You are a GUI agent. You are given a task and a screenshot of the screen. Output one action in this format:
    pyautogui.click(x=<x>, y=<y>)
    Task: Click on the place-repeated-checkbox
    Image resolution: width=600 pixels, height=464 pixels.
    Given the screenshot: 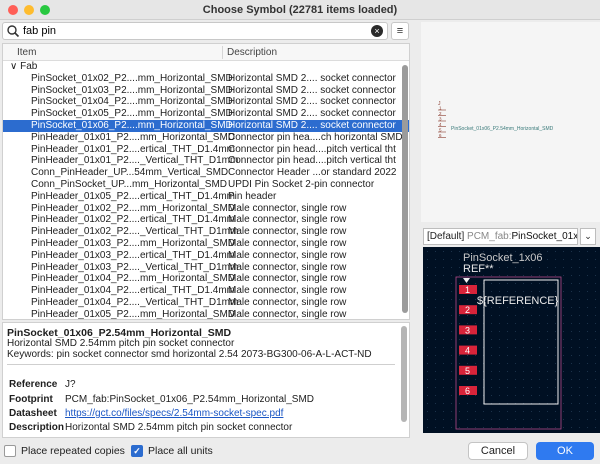 What is the action you would take?
    pyautogui.click(x=10, y=451)
    